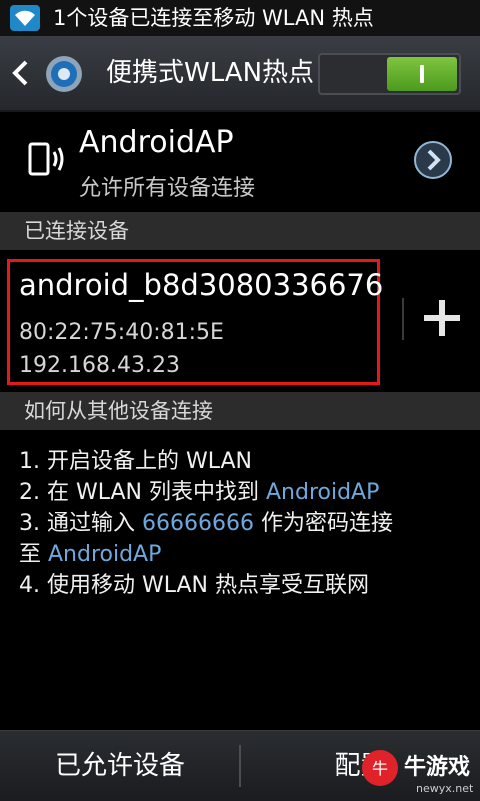 This screenshot has width=480, height=801. Describe the element at coordinates (380, 768) in the screenshot. I see `svg-text: 牛` at that location.